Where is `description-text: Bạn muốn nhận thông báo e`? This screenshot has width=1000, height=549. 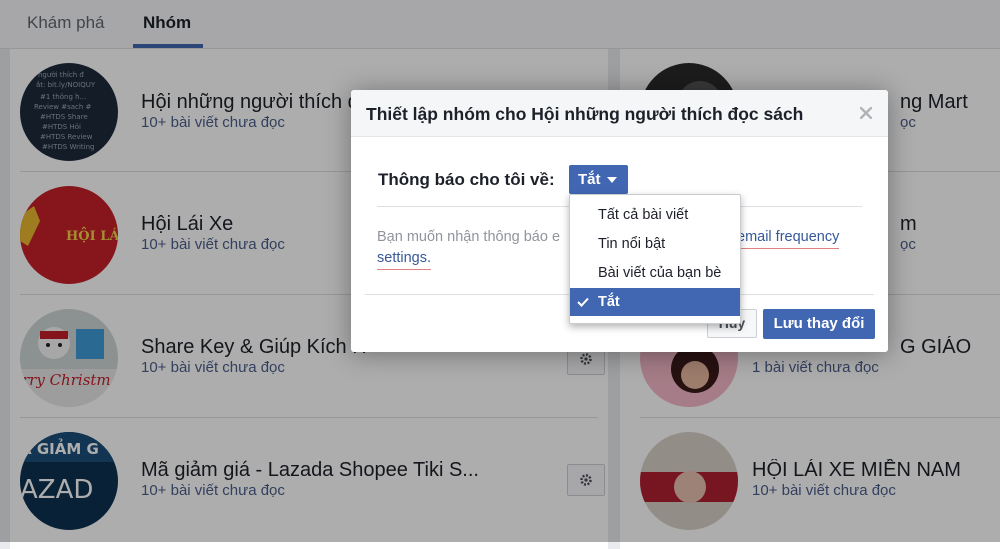 description-text: Bạn muốn nhận thông báo e is located at coordinates (469, 237).